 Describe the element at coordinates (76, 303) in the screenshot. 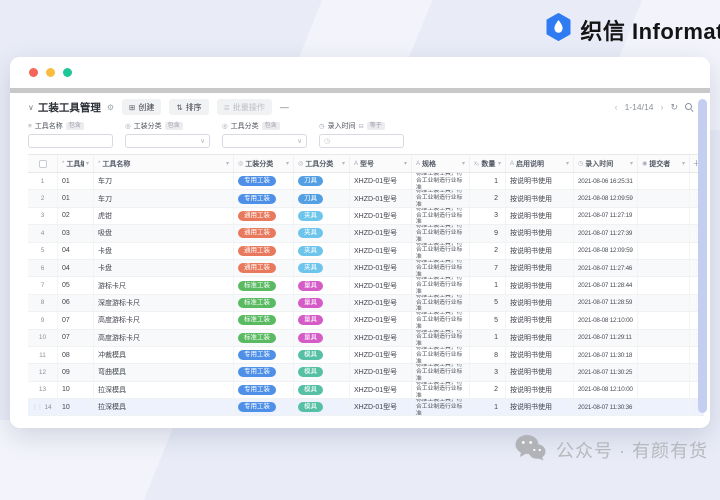

I see `cell-code: 06` at that location.